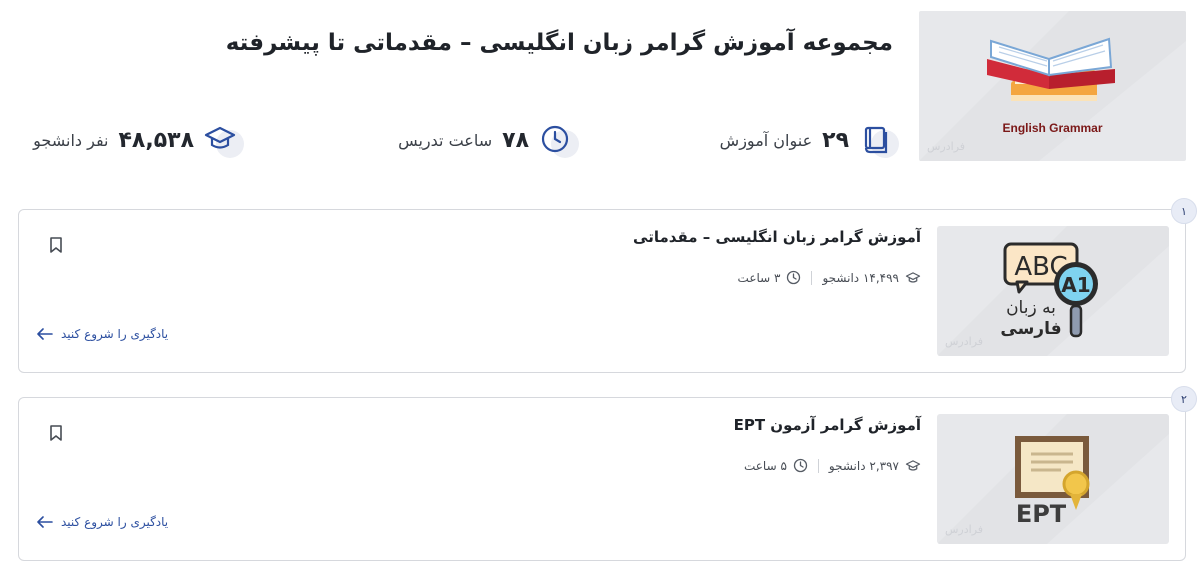 This screenshot has width=1203, height=570. I want to click on collection-thumbnail: English Grammar فرادرس, so click(1052, 86).